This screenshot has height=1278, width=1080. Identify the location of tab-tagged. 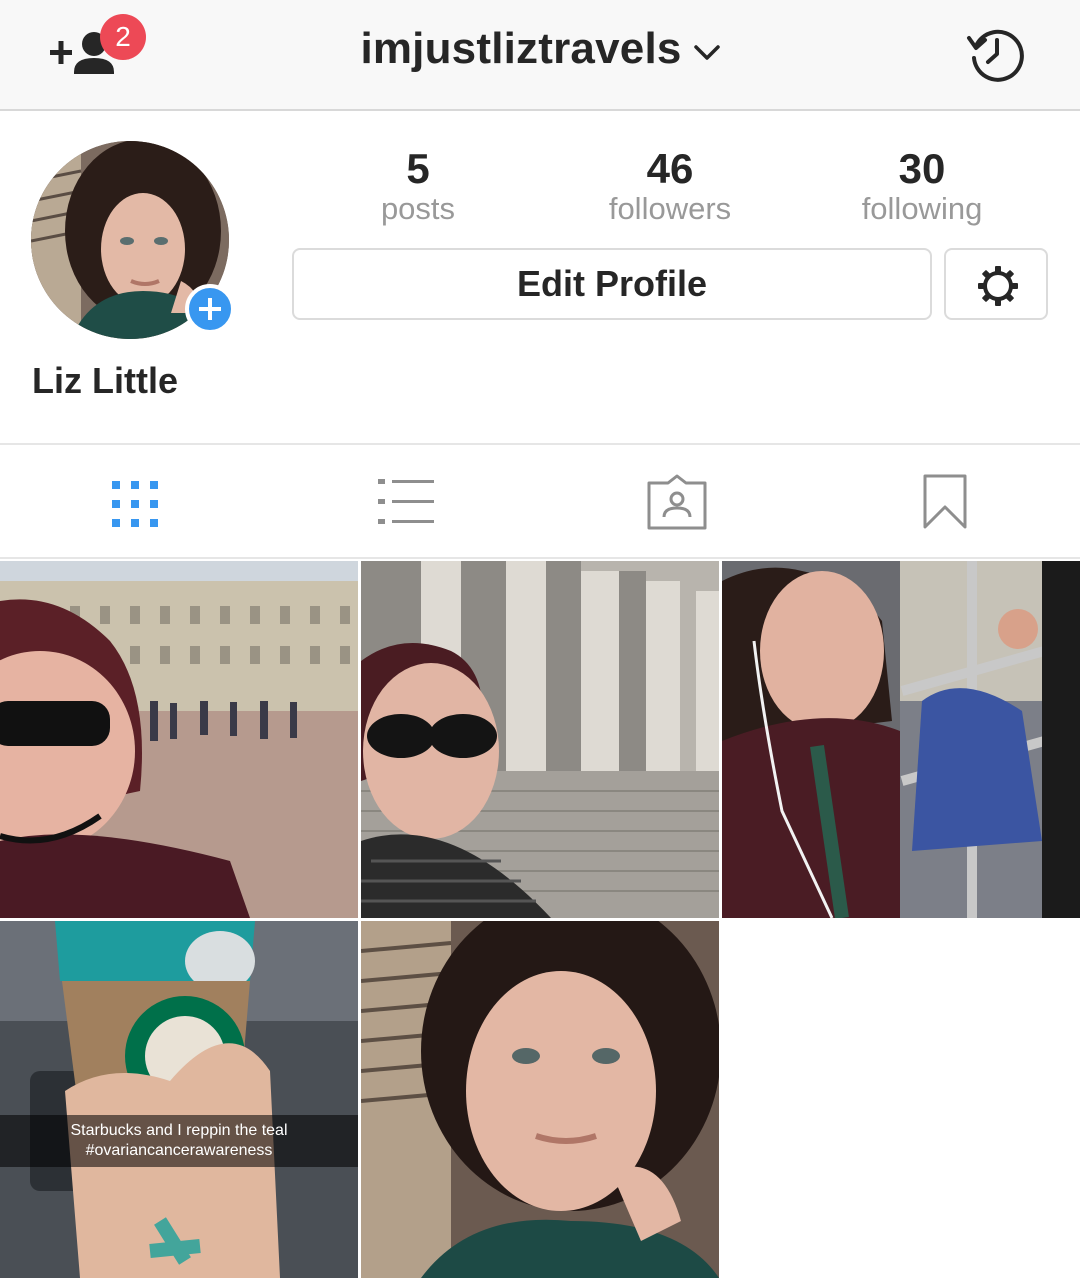
(676, 502).